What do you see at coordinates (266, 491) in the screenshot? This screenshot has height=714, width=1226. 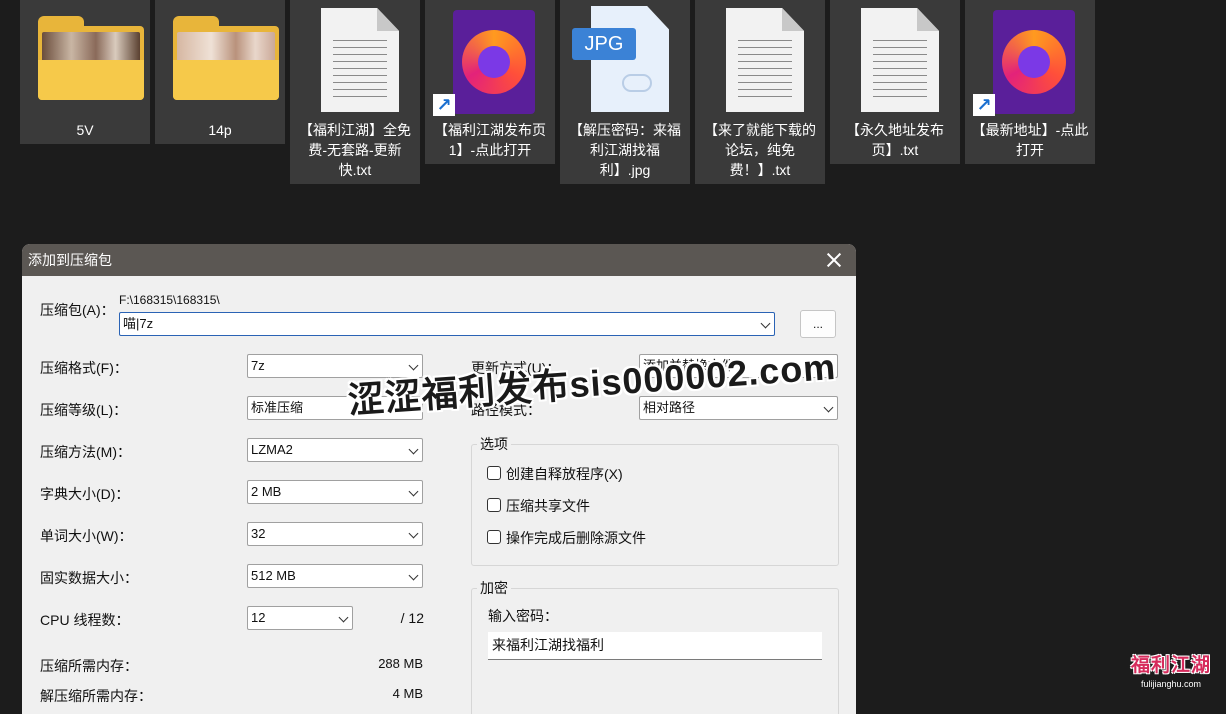 I see `dict-value: 2 MB` at bounding box center [266, 491].